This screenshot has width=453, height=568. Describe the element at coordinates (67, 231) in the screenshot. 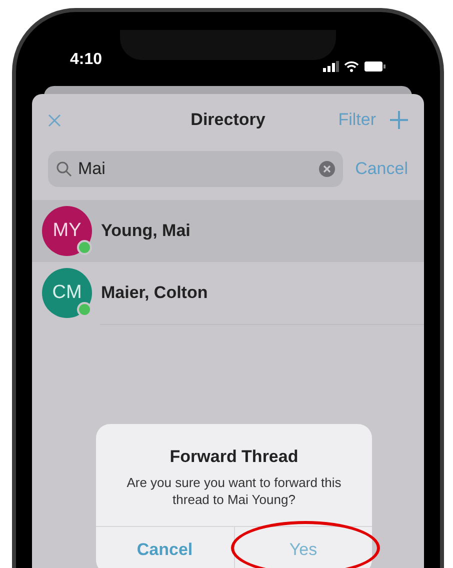

I see `avatar: MY` at that location.